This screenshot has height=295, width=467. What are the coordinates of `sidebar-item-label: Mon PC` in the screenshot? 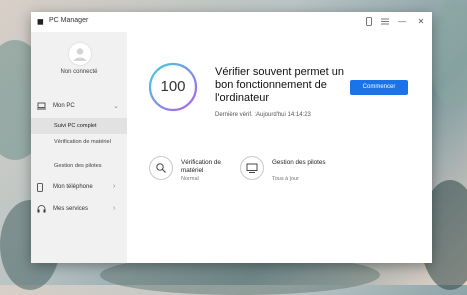 It's located at (64, 106).